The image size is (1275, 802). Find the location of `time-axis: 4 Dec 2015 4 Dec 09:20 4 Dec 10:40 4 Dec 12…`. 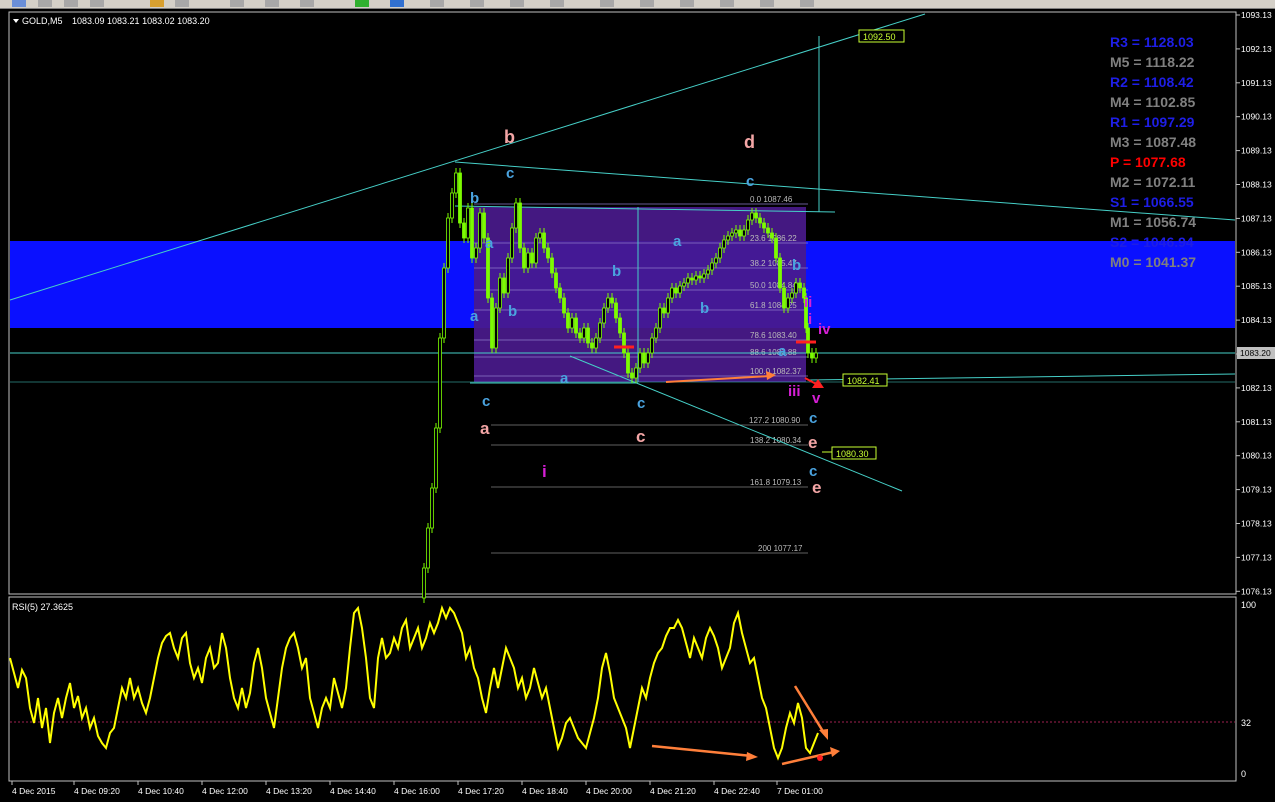

time-axis: 4 Dec 2015 4 Dec 09:20 4 Dec 10:40 4 Dec 12… is located at coordinates (417, 788).